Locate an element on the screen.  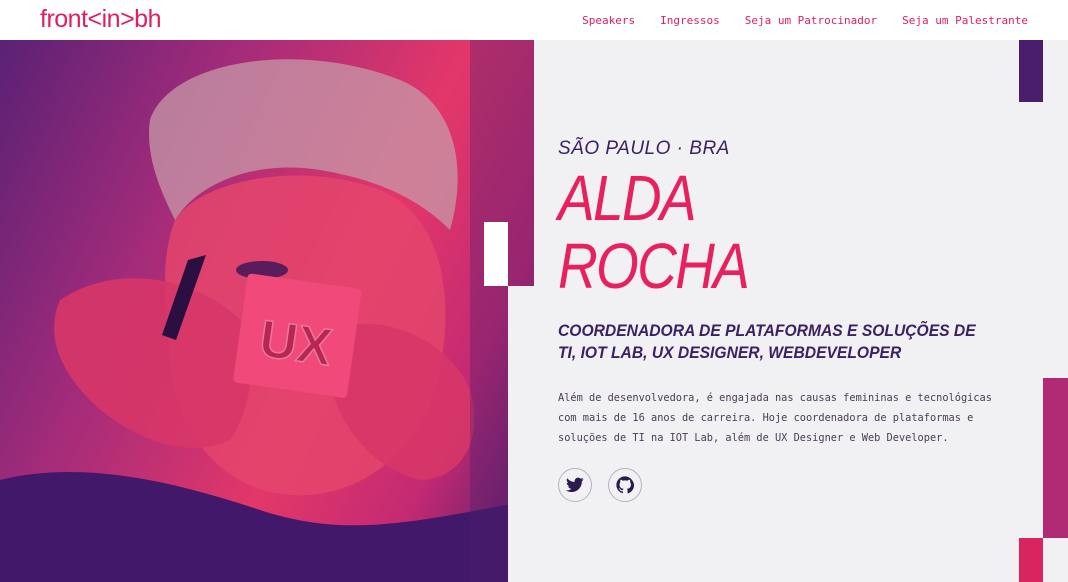
nav-ingressos: Ingressos is located at coordinates (690, 20).